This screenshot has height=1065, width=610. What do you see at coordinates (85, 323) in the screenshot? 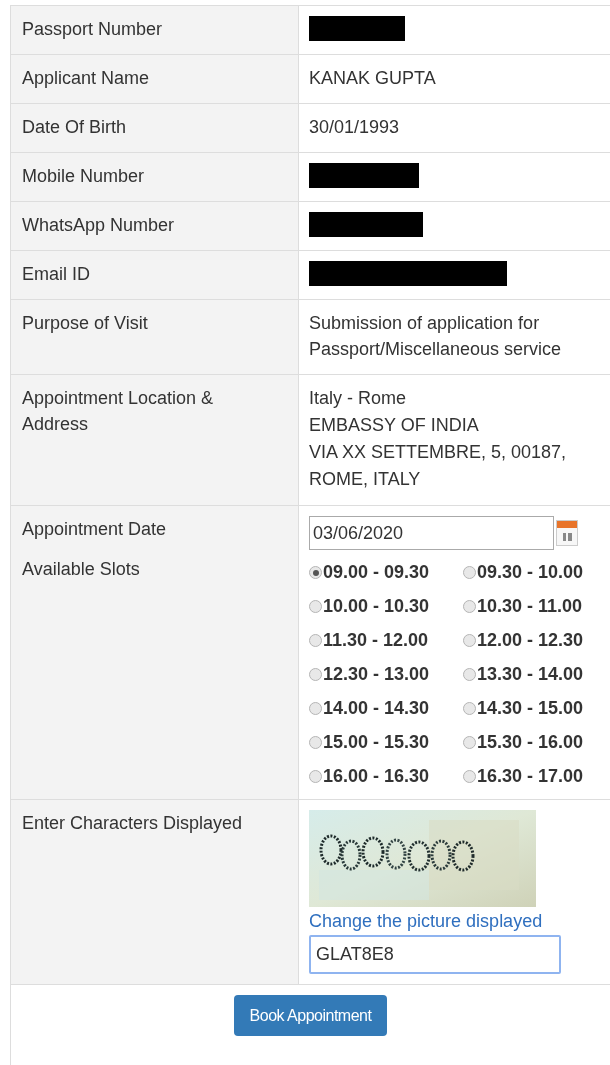
I see `field-label: Purpose of Visit` at bounding box center [85, 323].